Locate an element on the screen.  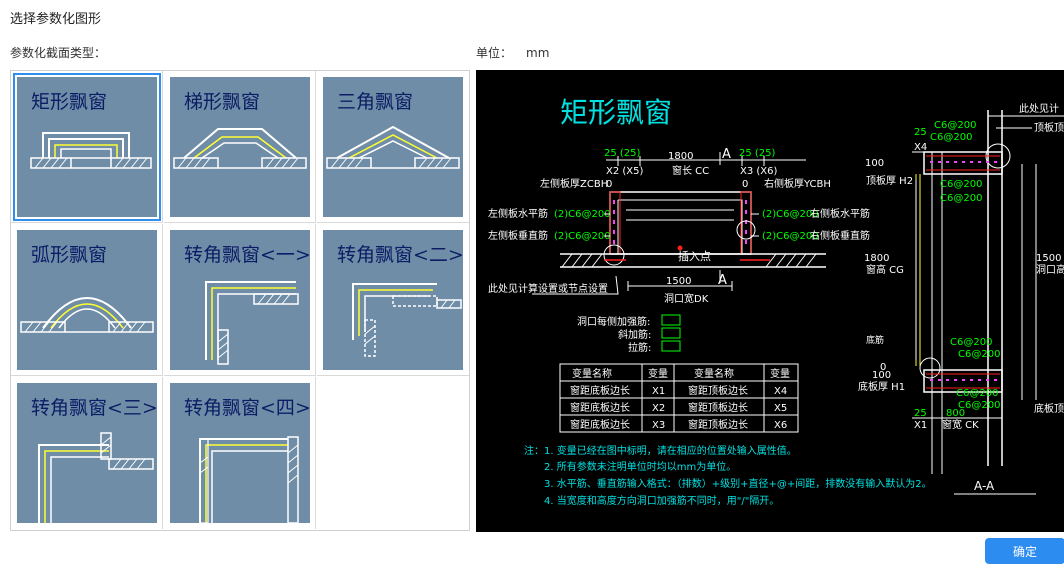
sec-dim: 800 is located at coordinates (955, 413).